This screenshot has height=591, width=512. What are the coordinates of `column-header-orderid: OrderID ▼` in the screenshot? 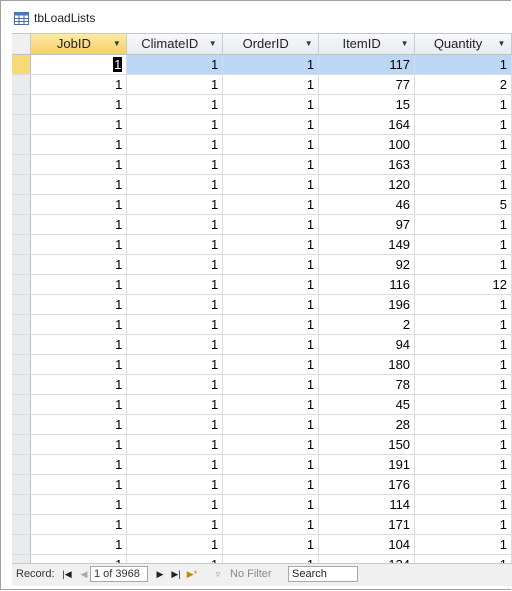 It's located at (271, 44).